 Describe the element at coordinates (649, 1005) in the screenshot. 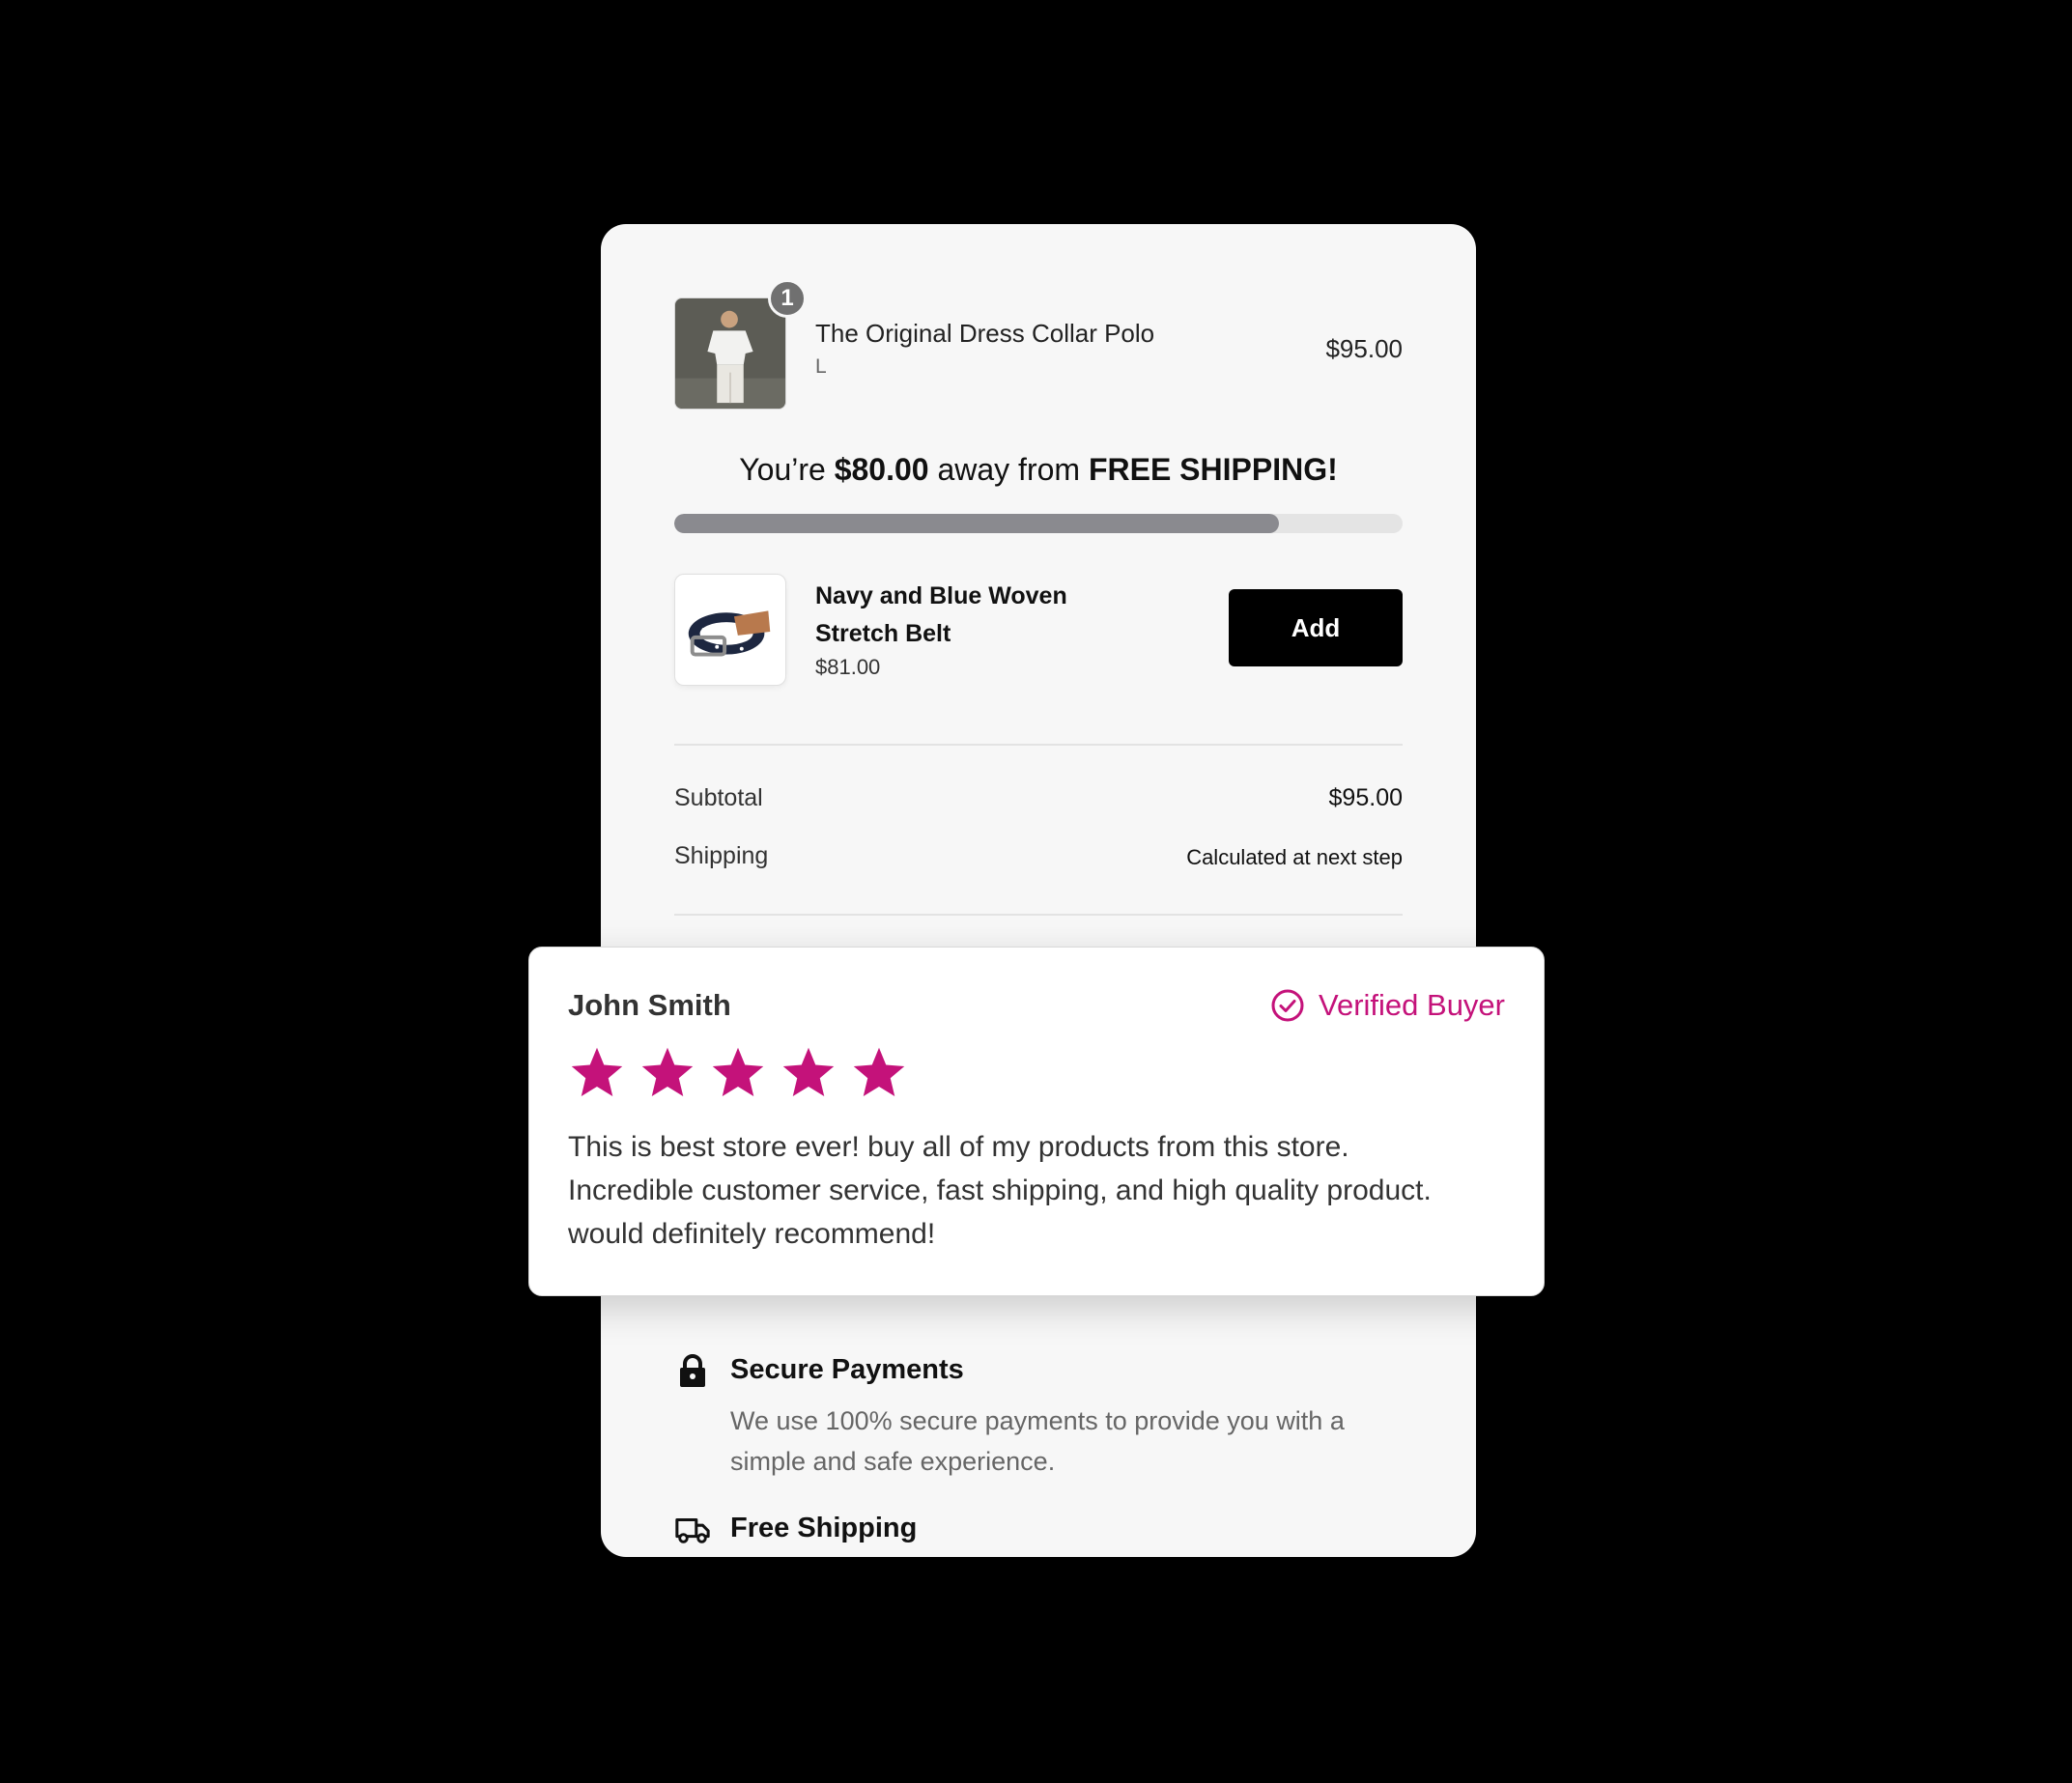

I see `reviewer-name: John Smith` at that location.